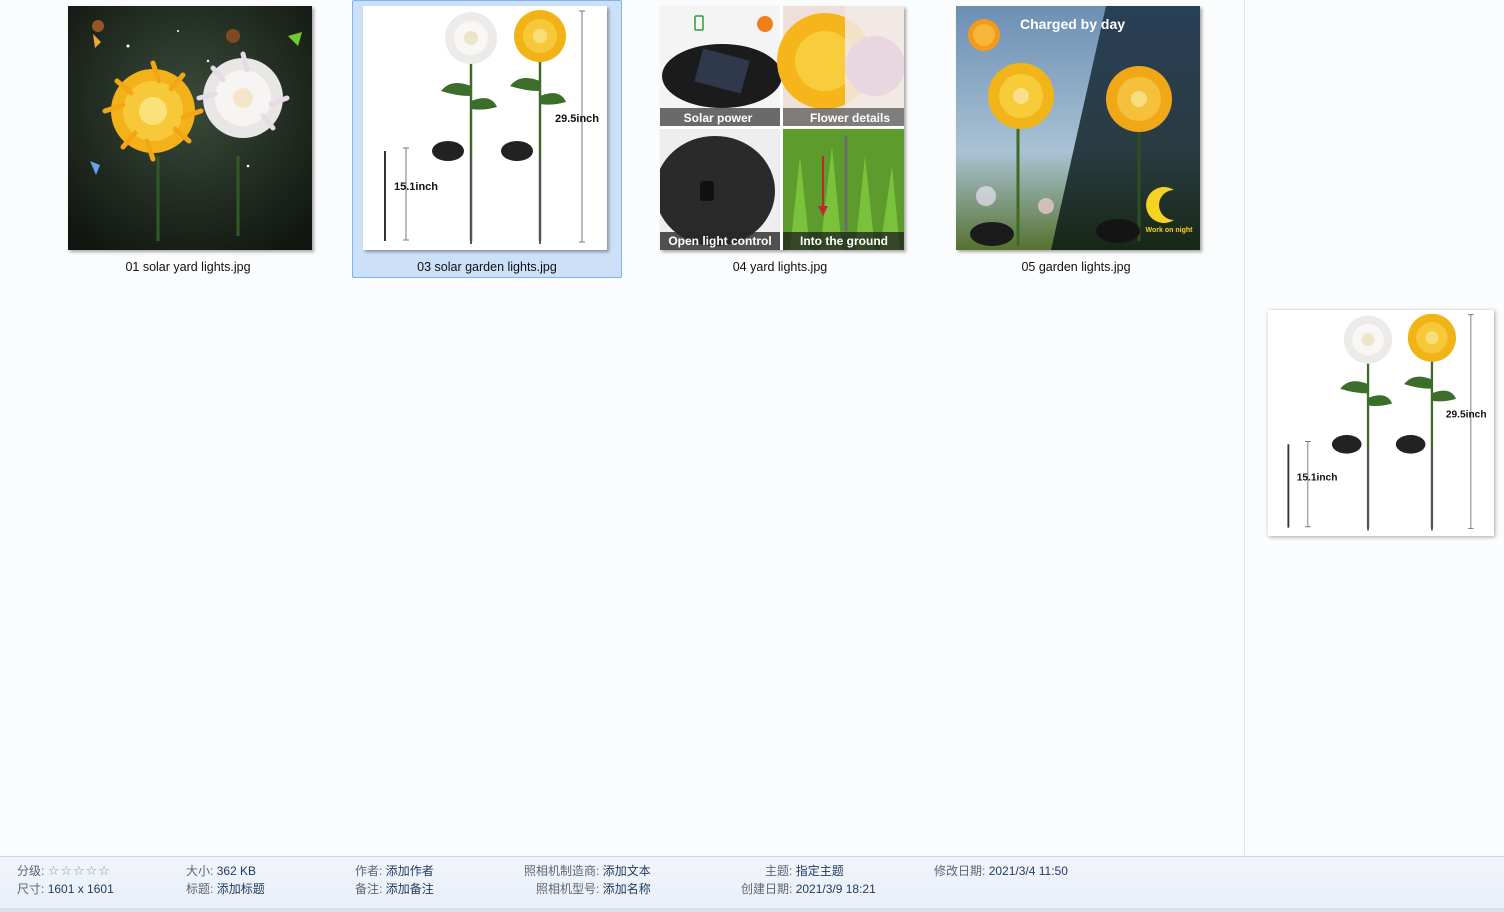 Image resolution: width=1504 pixels, height=912 pixels. Describe the element at coordinates (627, 871) in the screenshot. I see `camera-maker-value: 添加文本` at that location.